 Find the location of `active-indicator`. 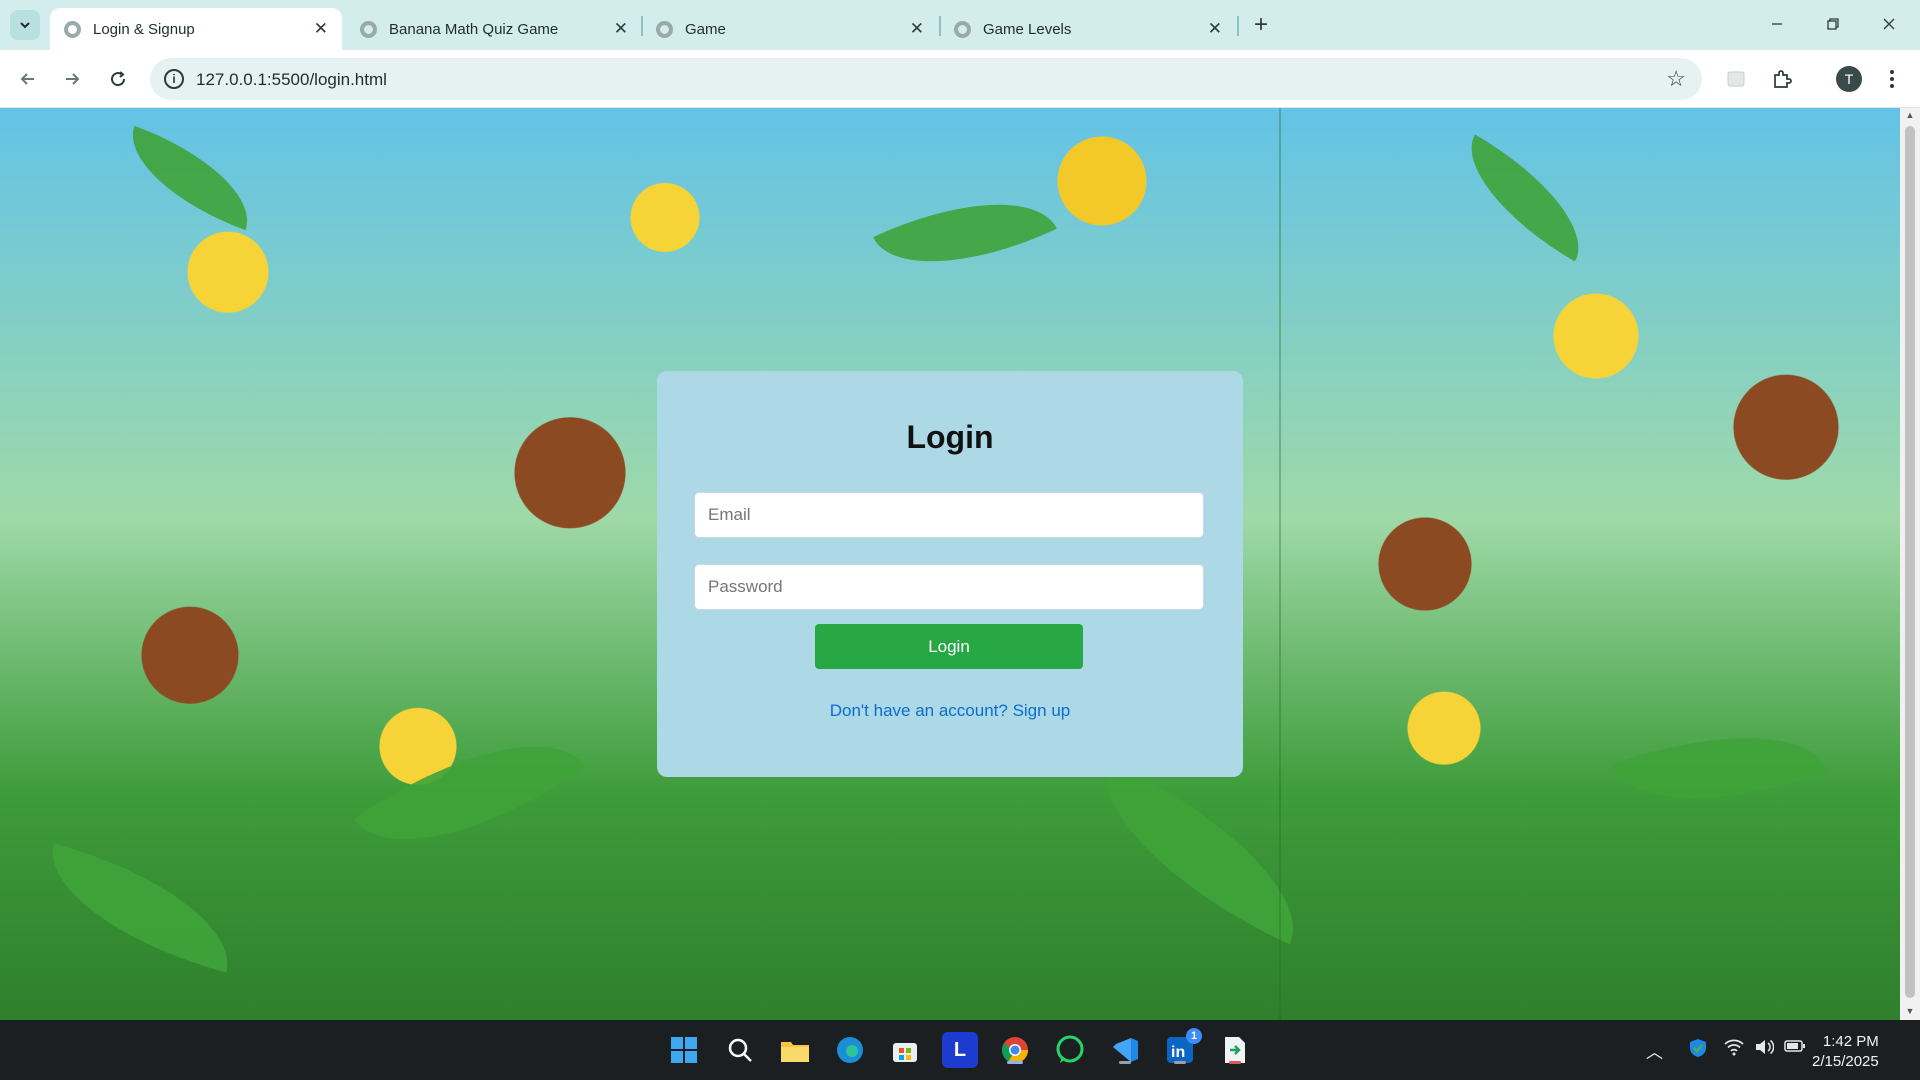

active-indicator is located at coordinates (1015, 1062).